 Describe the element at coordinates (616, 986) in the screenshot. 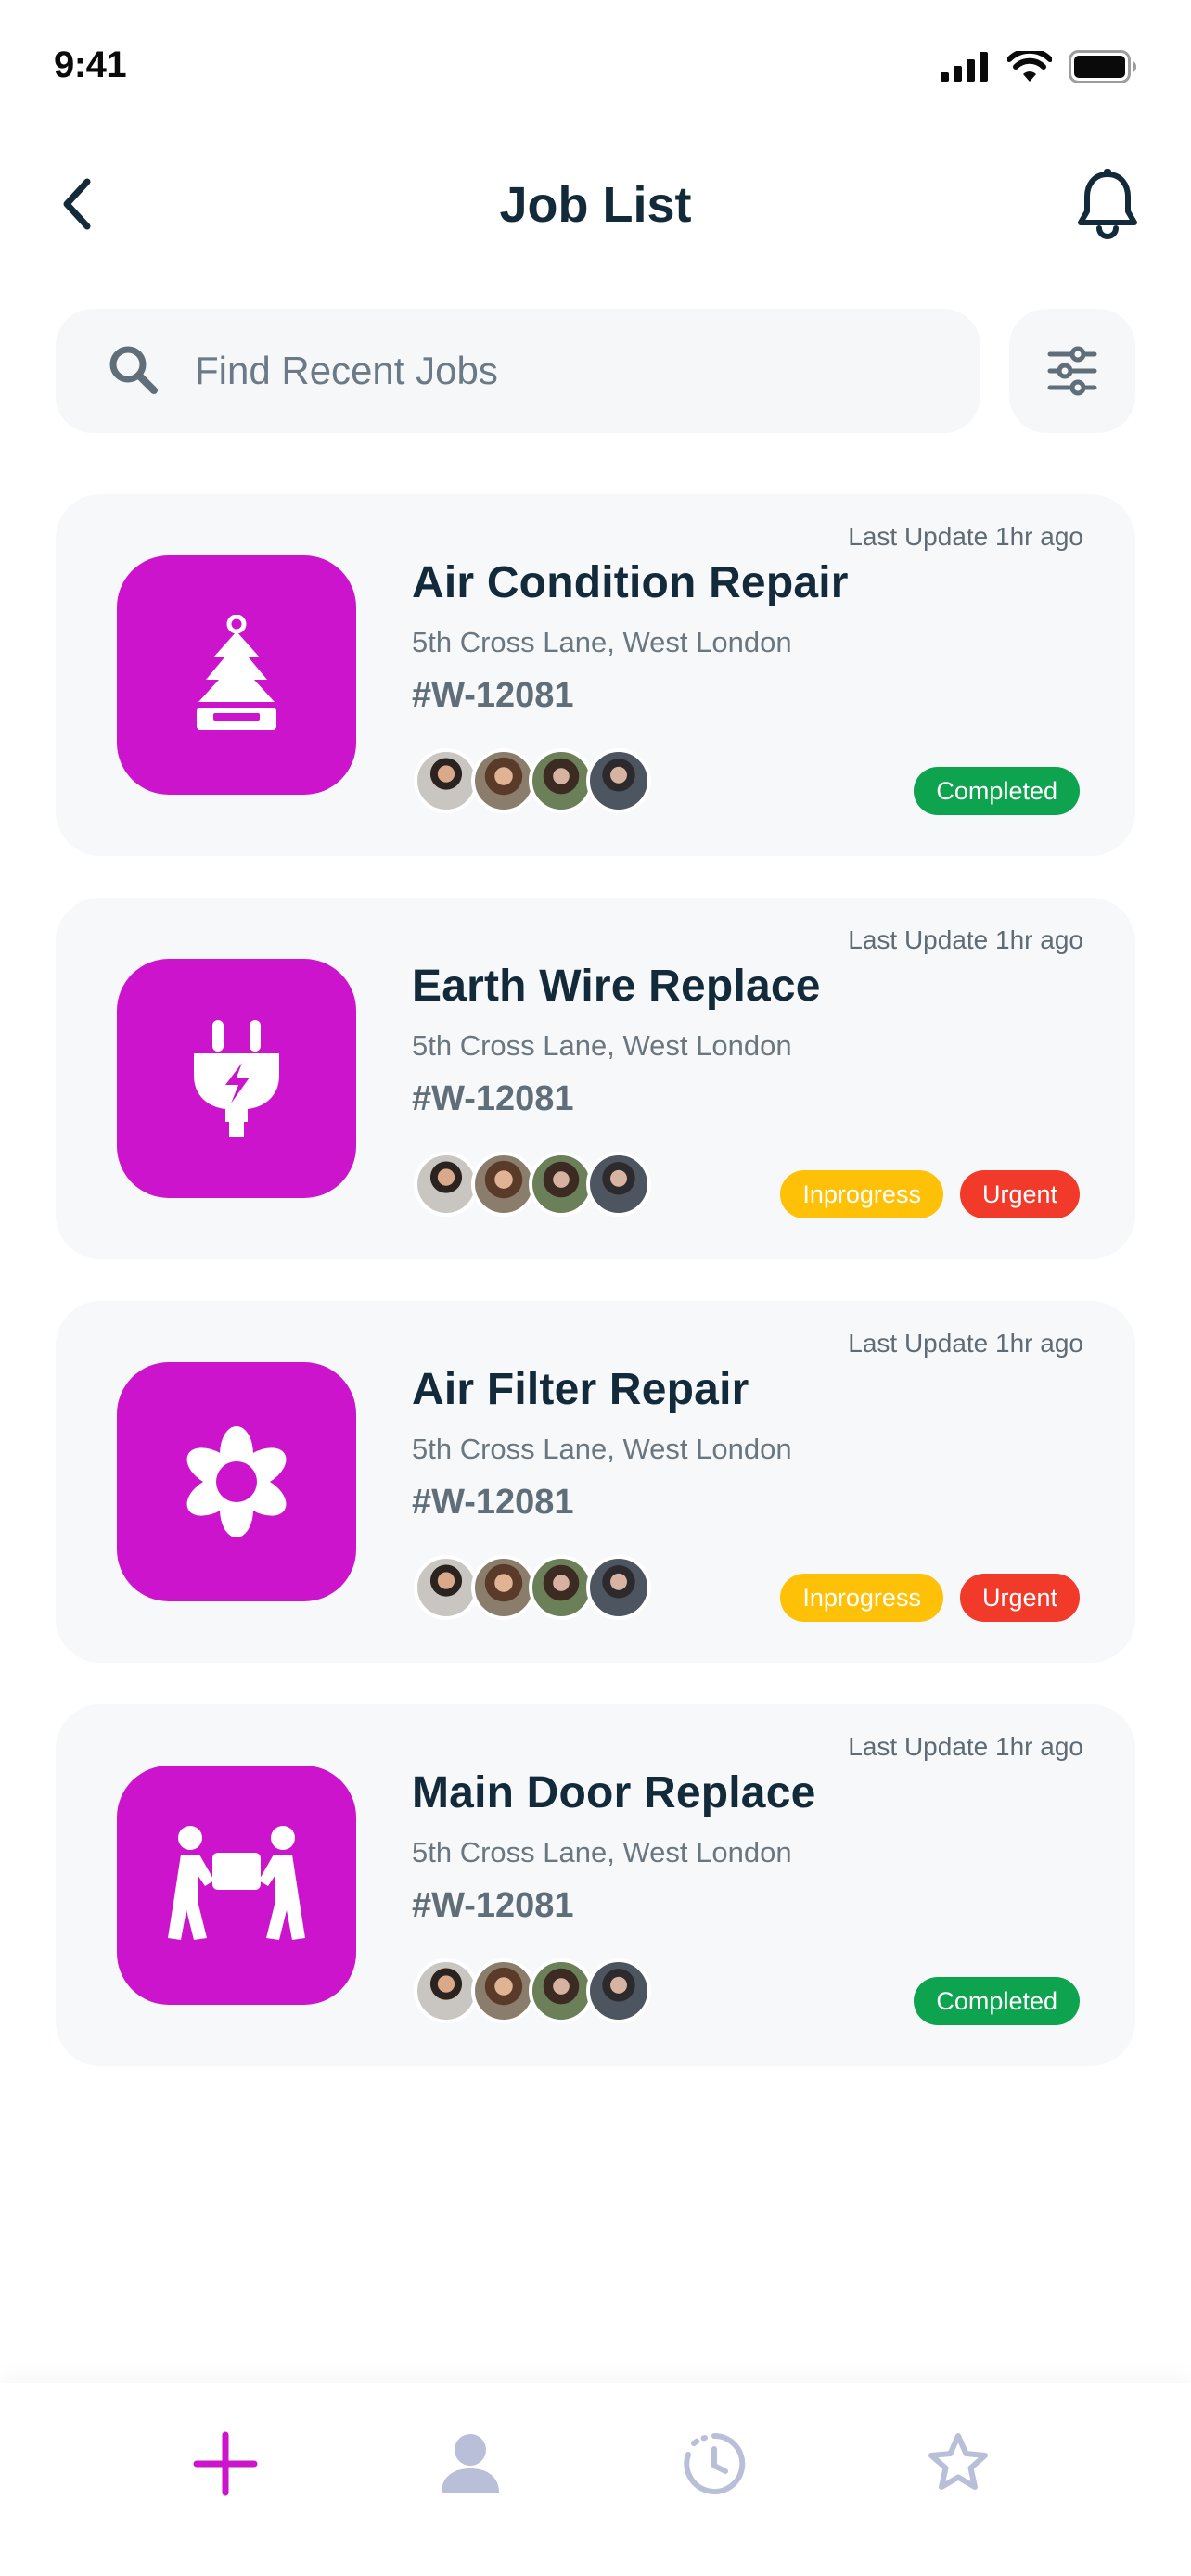

I see `job-title: Earth Wire Replace` at that location.